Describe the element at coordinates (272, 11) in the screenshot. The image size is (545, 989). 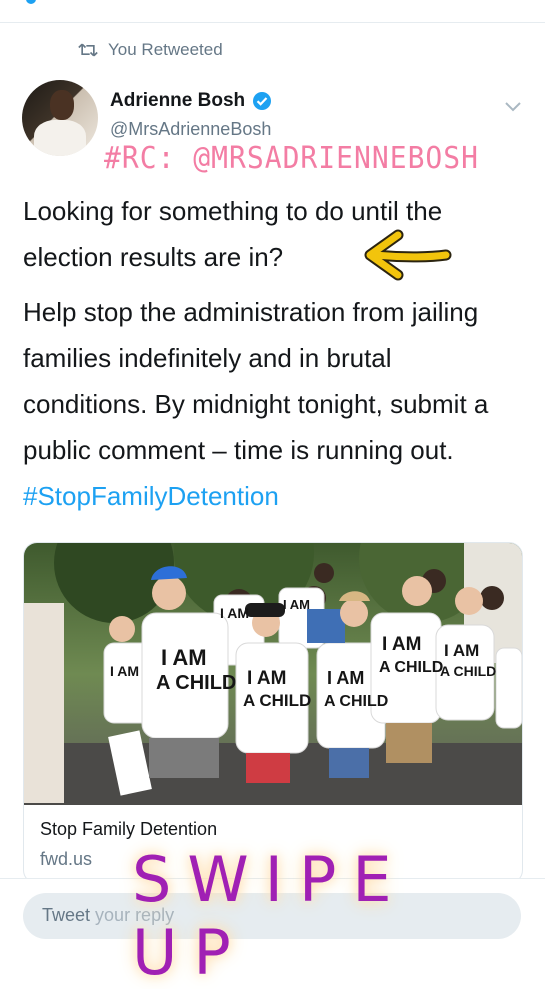
I see `top-edge` at that location.